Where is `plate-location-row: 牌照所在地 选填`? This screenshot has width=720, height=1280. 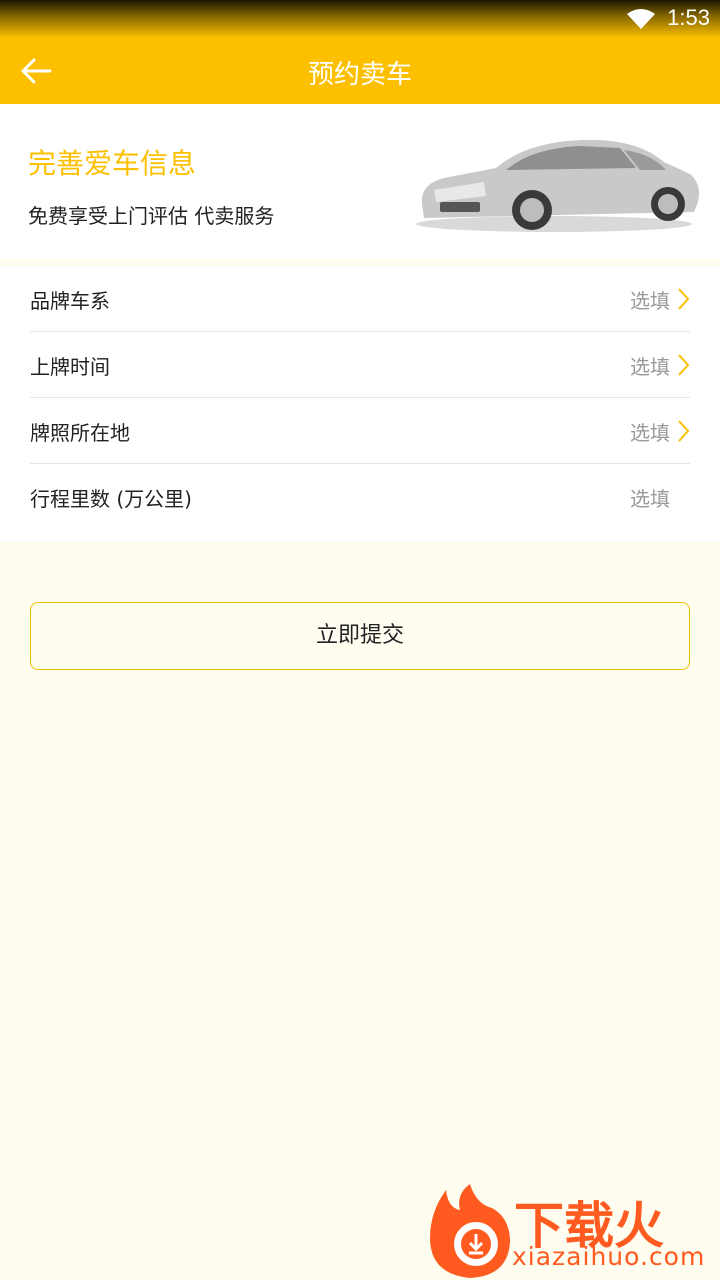 plate-location-row: 牌照所在地 选填 is located at coordinates (360, 431).